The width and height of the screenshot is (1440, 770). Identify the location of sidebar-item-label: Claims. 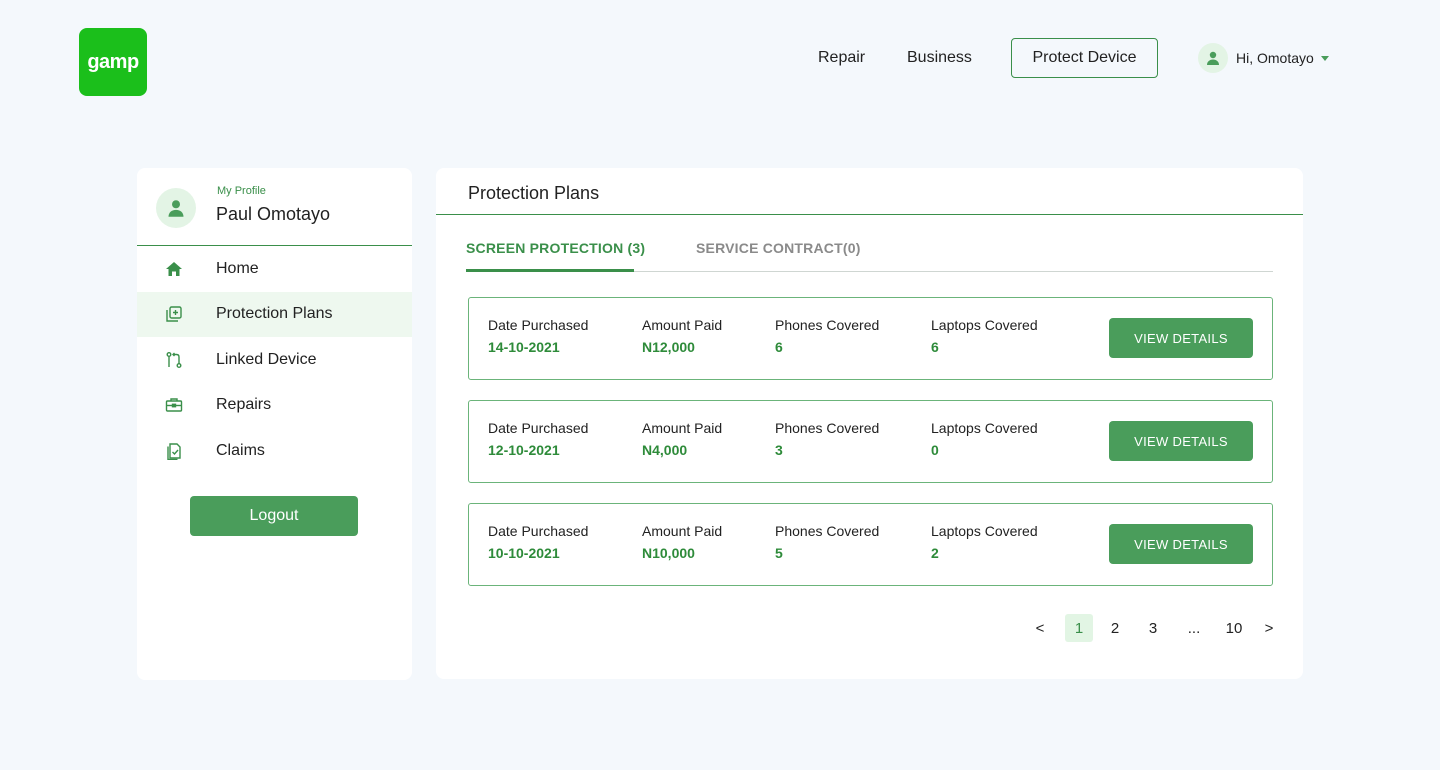
(240, 450).